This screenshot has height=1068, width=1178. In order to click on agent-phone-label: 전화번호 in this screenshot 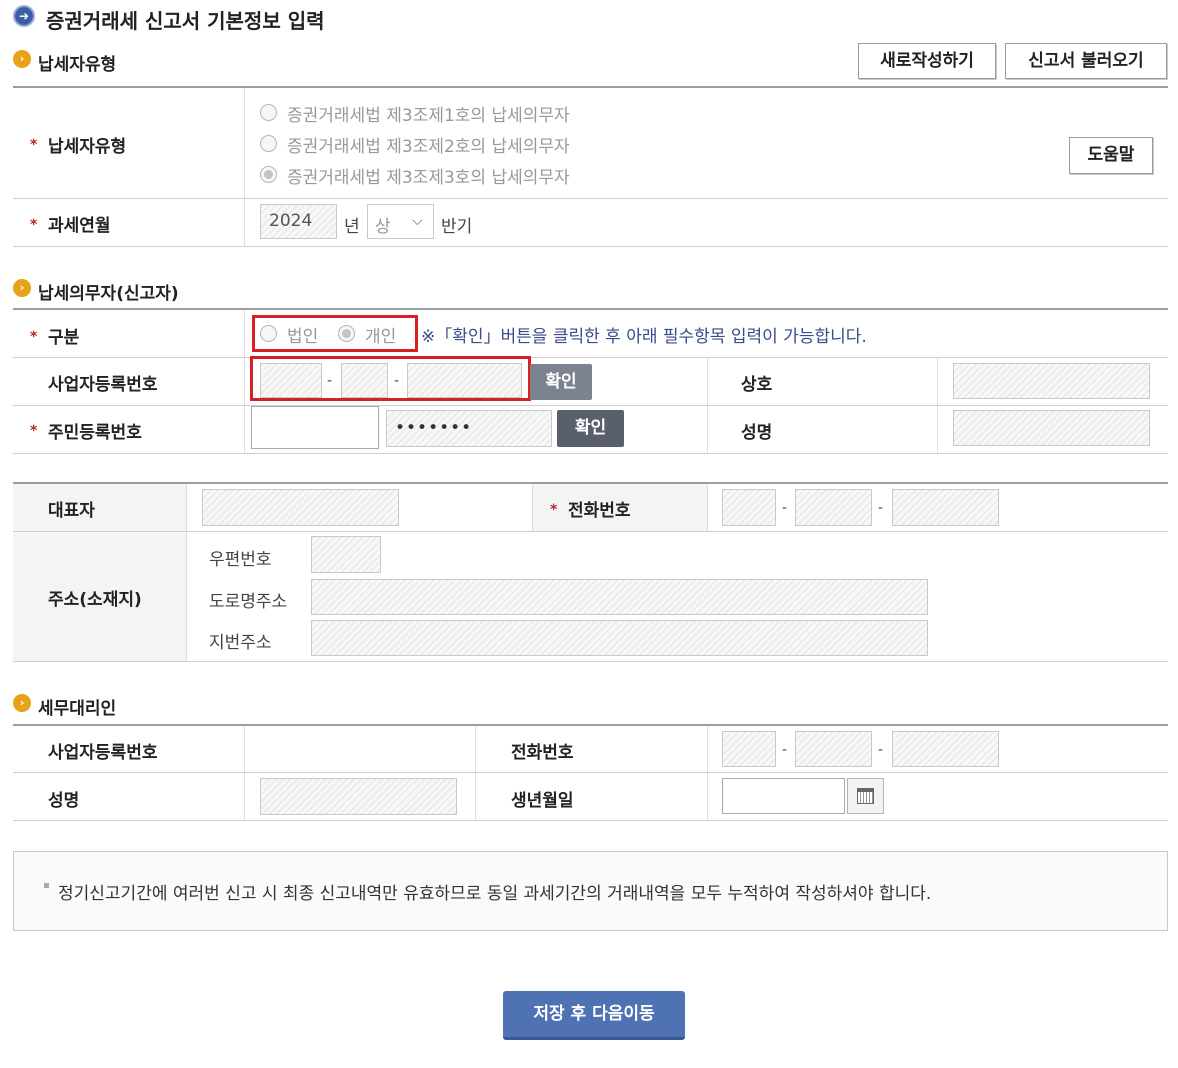, I will do `click(542, 753)`.